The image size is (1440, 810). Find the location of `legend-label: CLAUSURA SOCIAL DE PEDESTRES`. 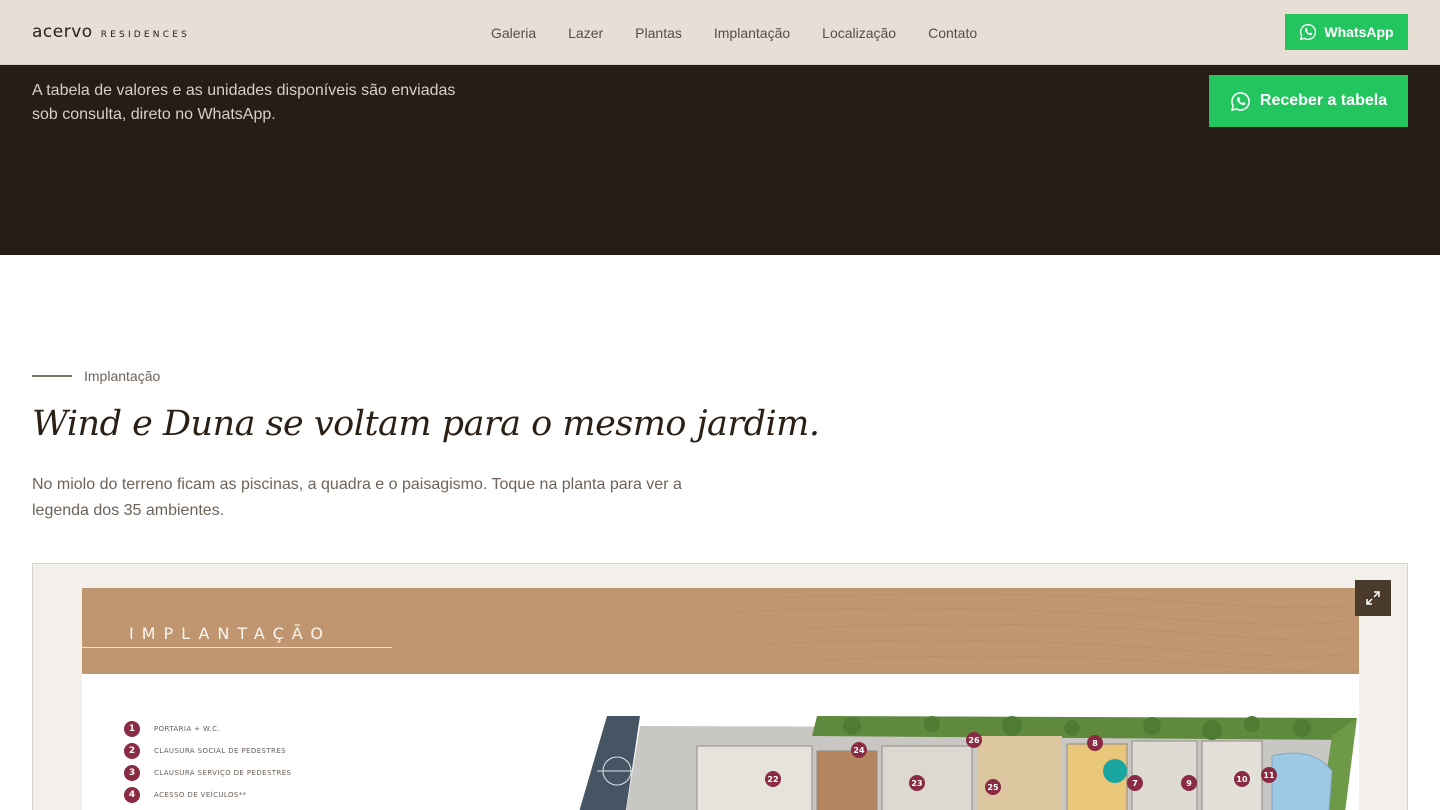

legend-label: CLAUSURA SOCIAL DE PEDESTRES is located at coordinates (220, 751).